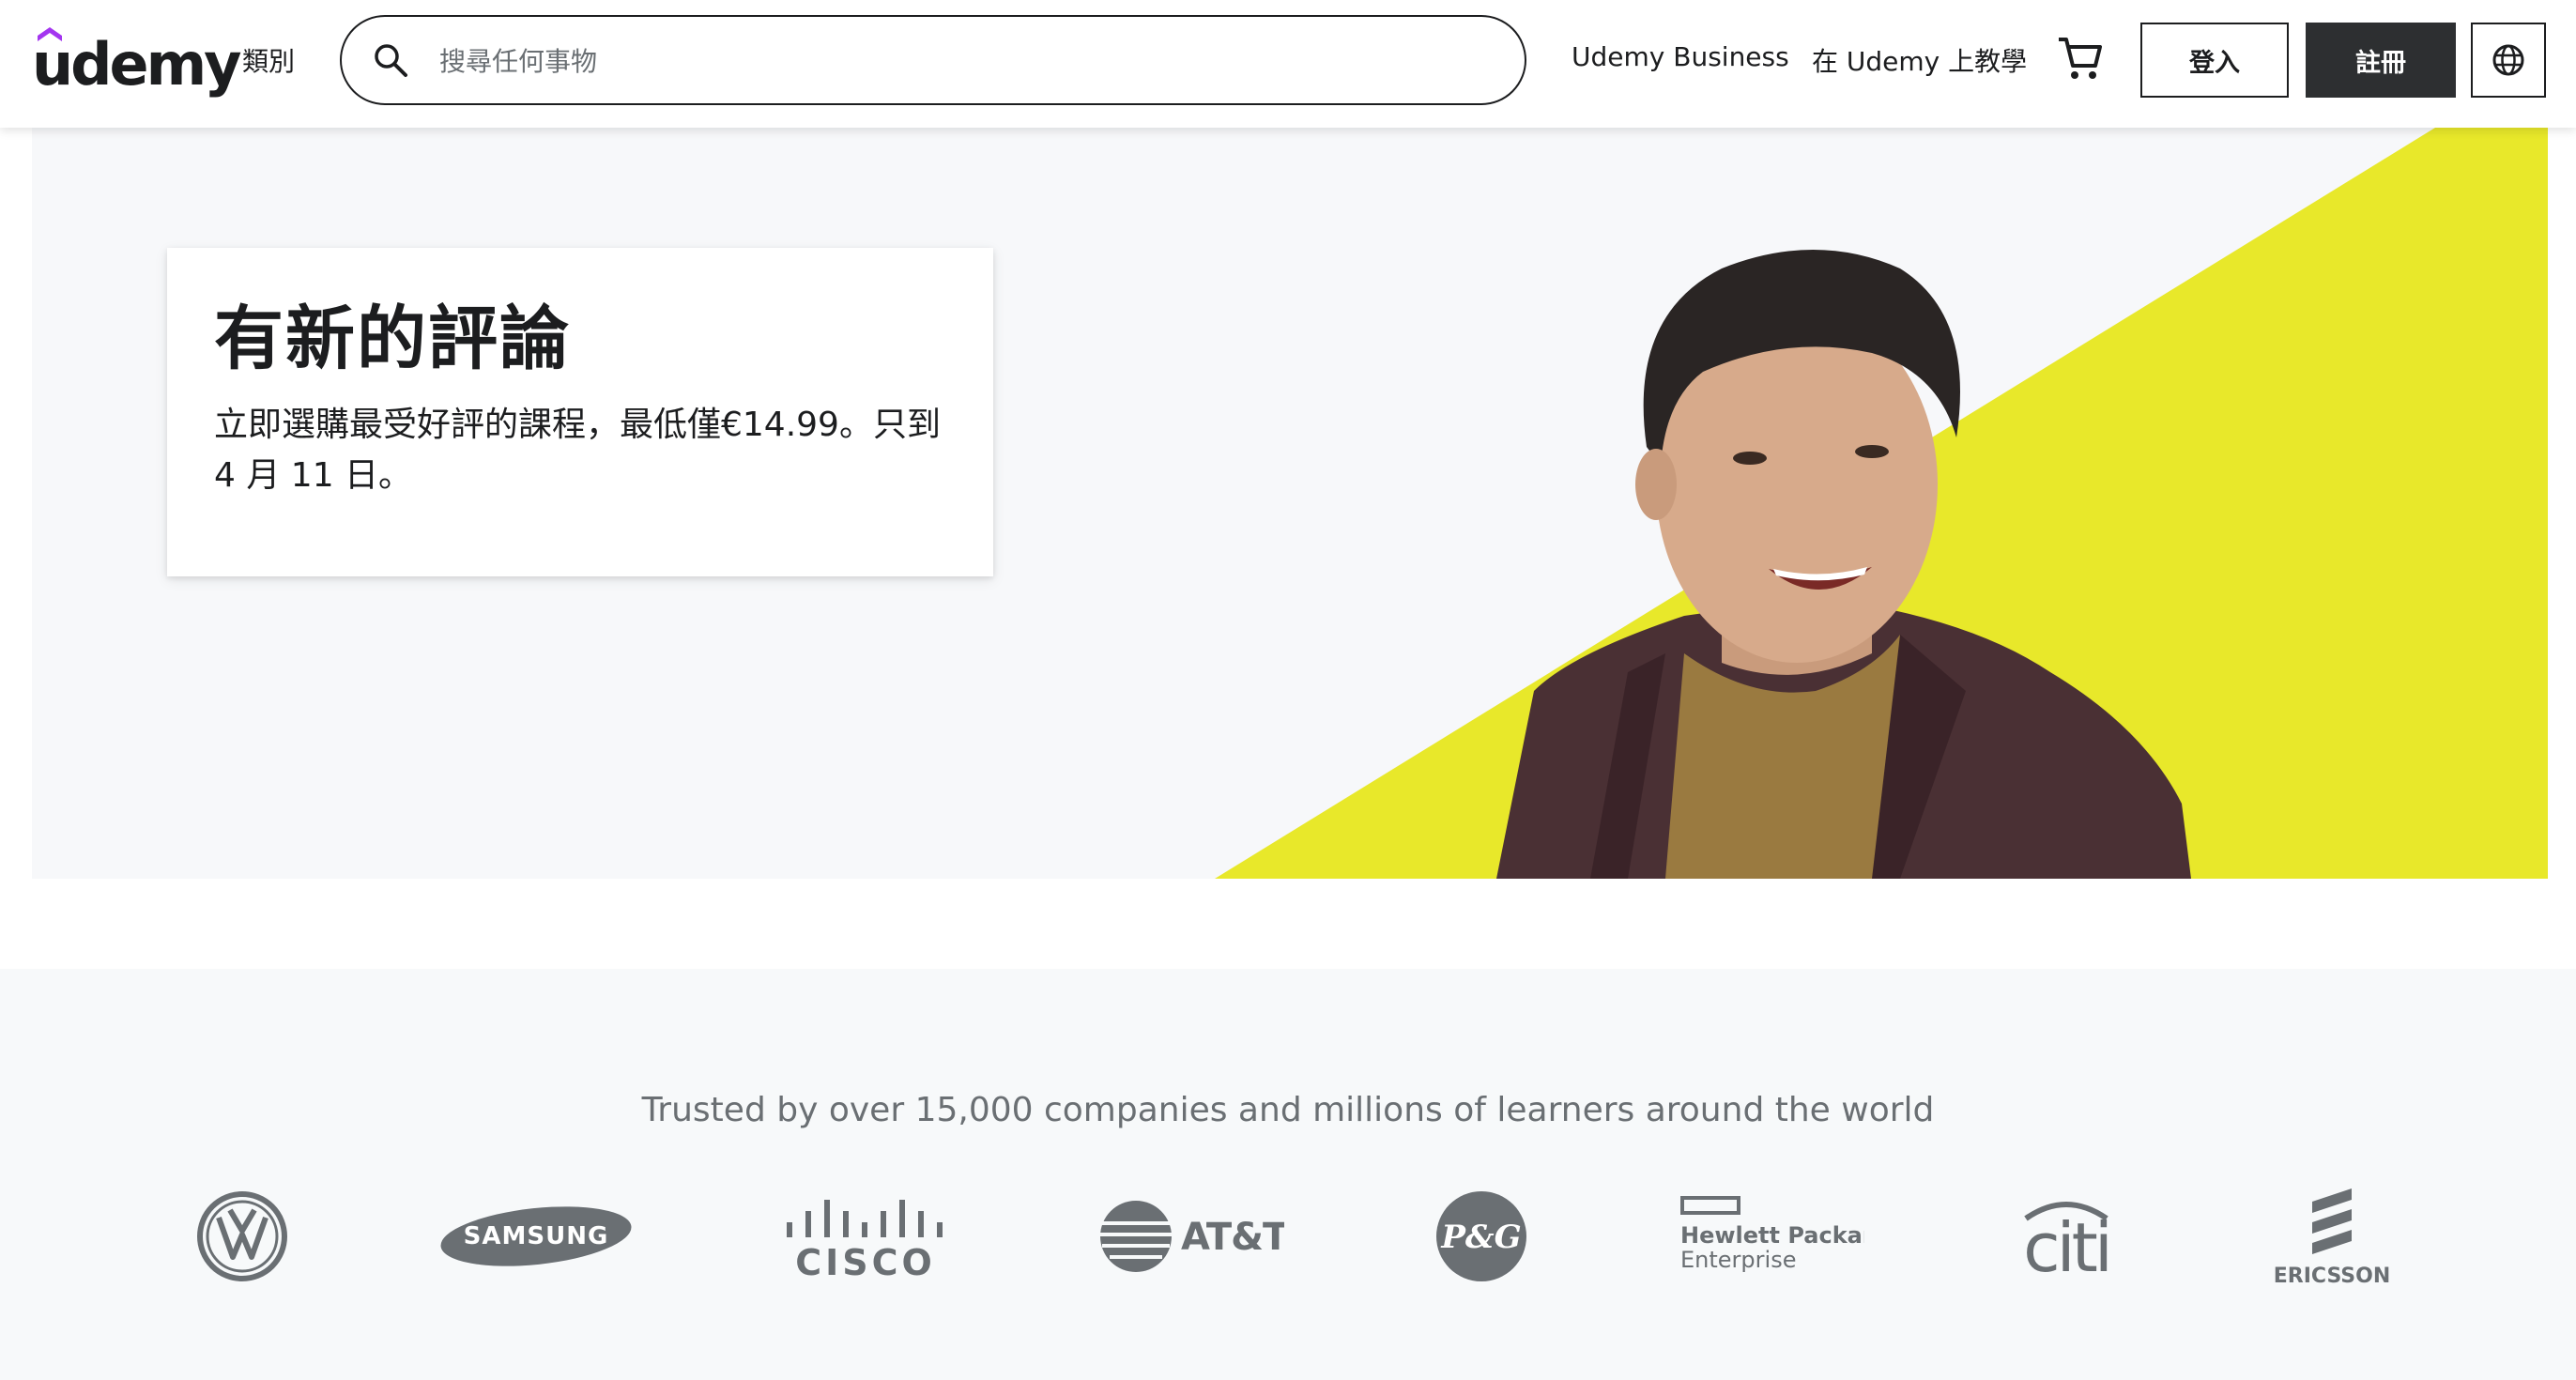 This screenshot has width=2576, height=1380. I want to click on language-button, so click(2508, 61).